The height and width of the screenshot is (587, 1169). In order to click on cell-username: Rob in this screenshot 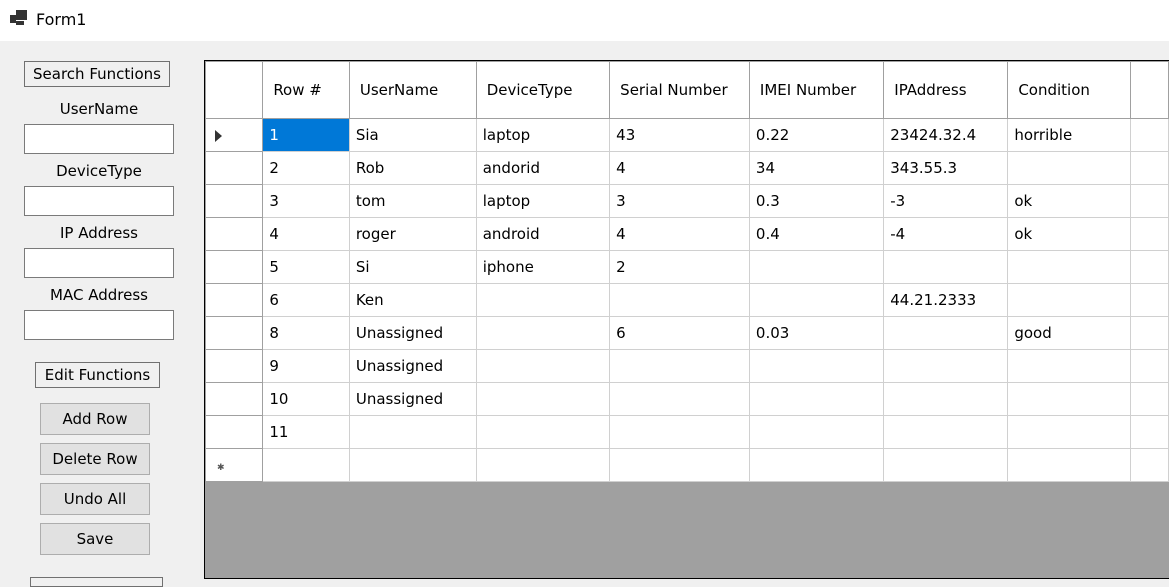, I will do `click(412, 168)`.